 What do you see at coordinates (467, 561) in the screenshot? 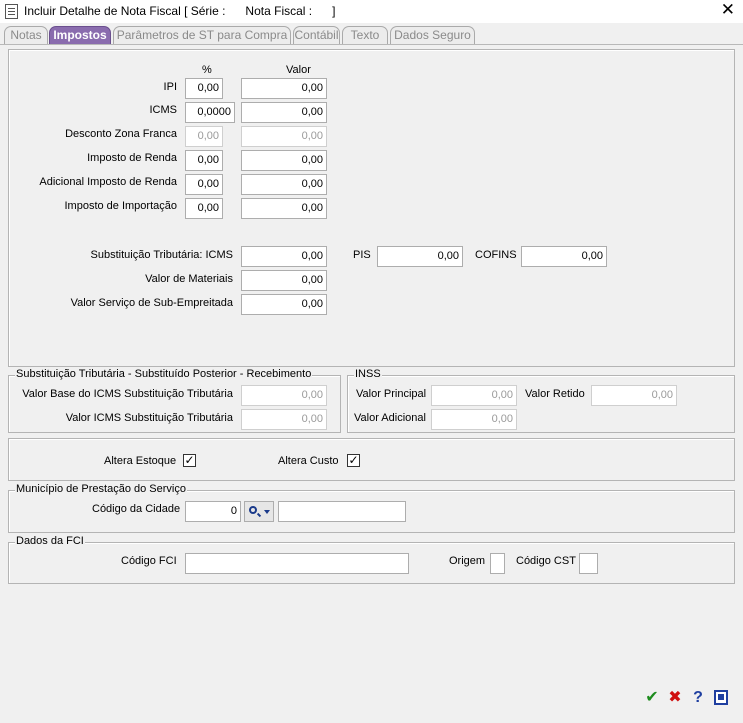
I see `origem-label: Origem` at bounding box center [467, 561].